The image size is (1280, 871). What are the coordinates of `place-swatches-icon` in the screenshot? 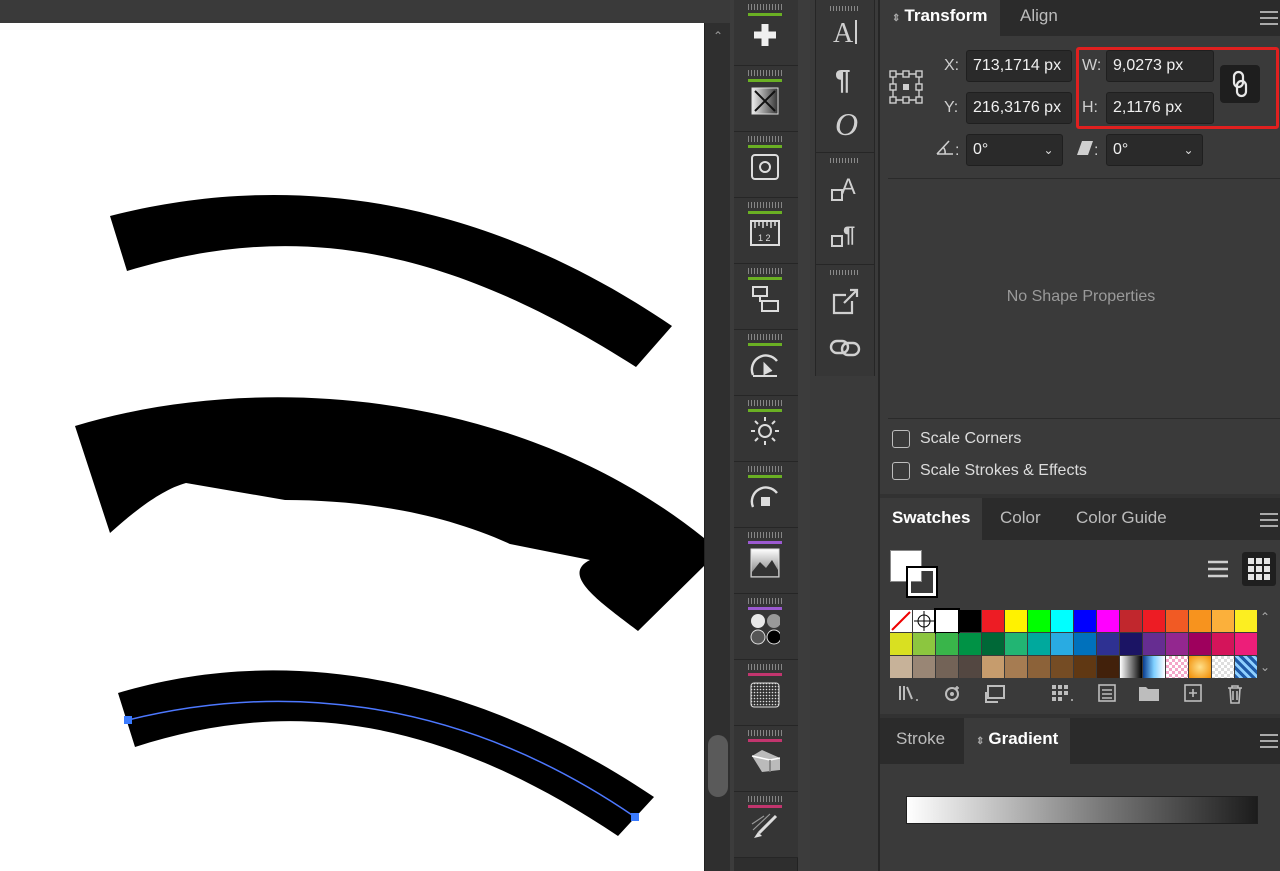 It's located at (995, 695).